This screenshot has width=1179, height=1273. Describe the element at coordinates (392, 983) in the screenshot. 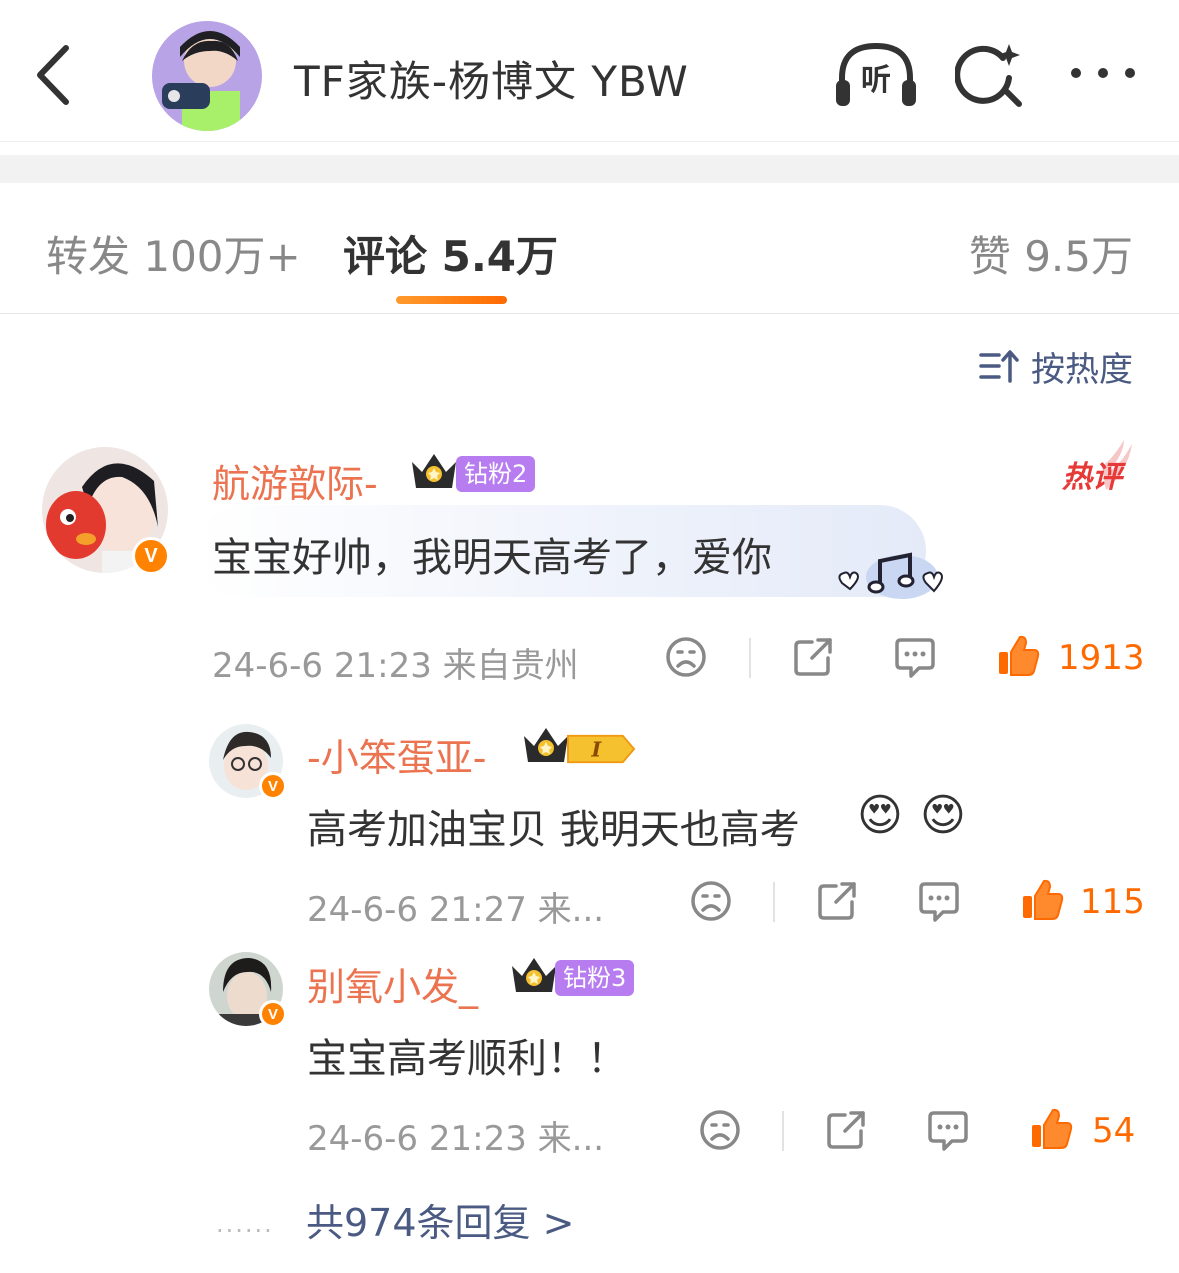

I see `reply-username: 别氧小发_` at that location.